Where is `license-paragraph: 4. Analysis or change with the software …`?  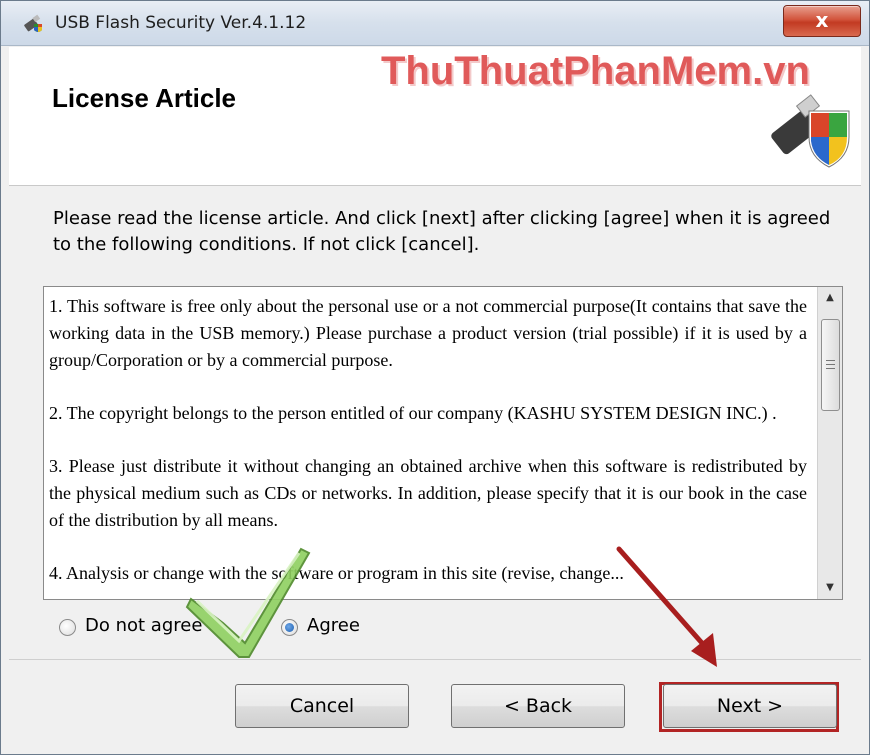
license-paragraph: 4. Analysis or change with the software … is located at coordinates (336, 573).